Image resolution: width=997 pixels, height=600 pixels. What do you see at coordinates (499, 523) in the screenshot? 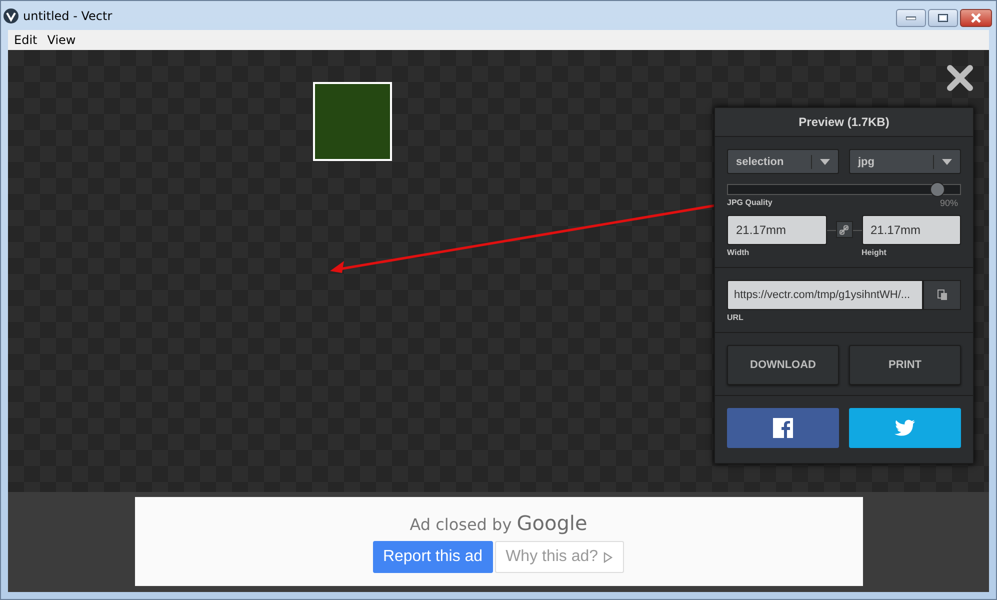
I see `ad-message: Ad closed by Google` at bounding box center [499, 523].